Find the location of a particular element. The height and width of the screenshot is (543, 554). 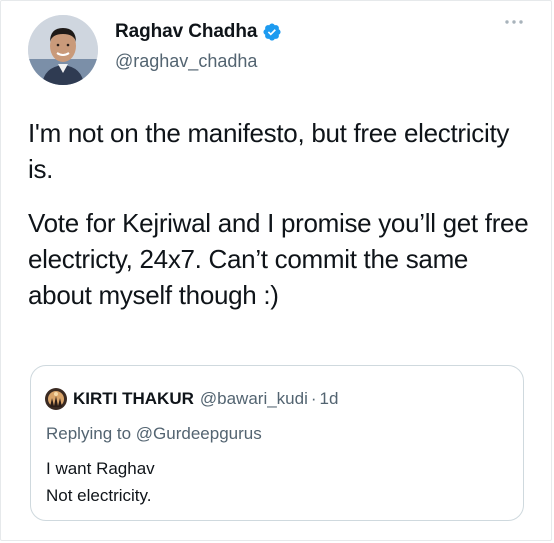

author-handle: @raghav_chadha is located at coordinates (198, 61).